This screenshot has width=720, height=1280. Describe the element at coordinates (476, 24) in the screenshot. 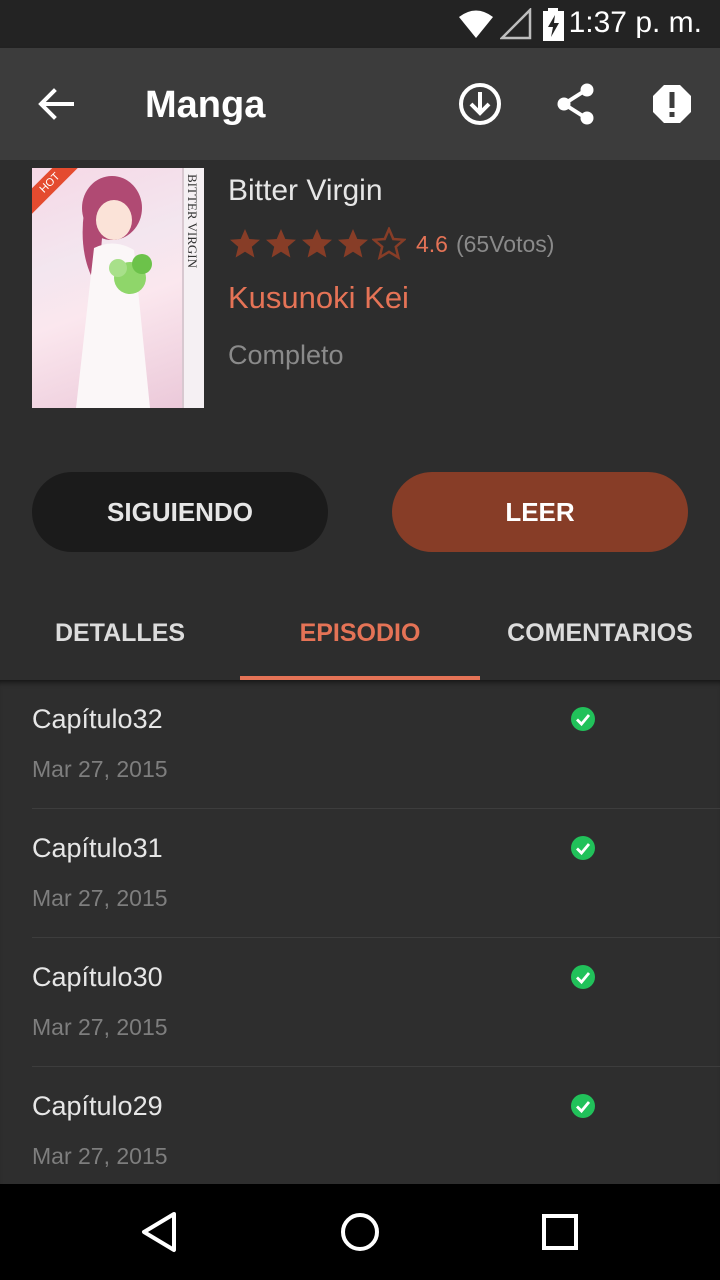

I see `wifi-icon` at that location.